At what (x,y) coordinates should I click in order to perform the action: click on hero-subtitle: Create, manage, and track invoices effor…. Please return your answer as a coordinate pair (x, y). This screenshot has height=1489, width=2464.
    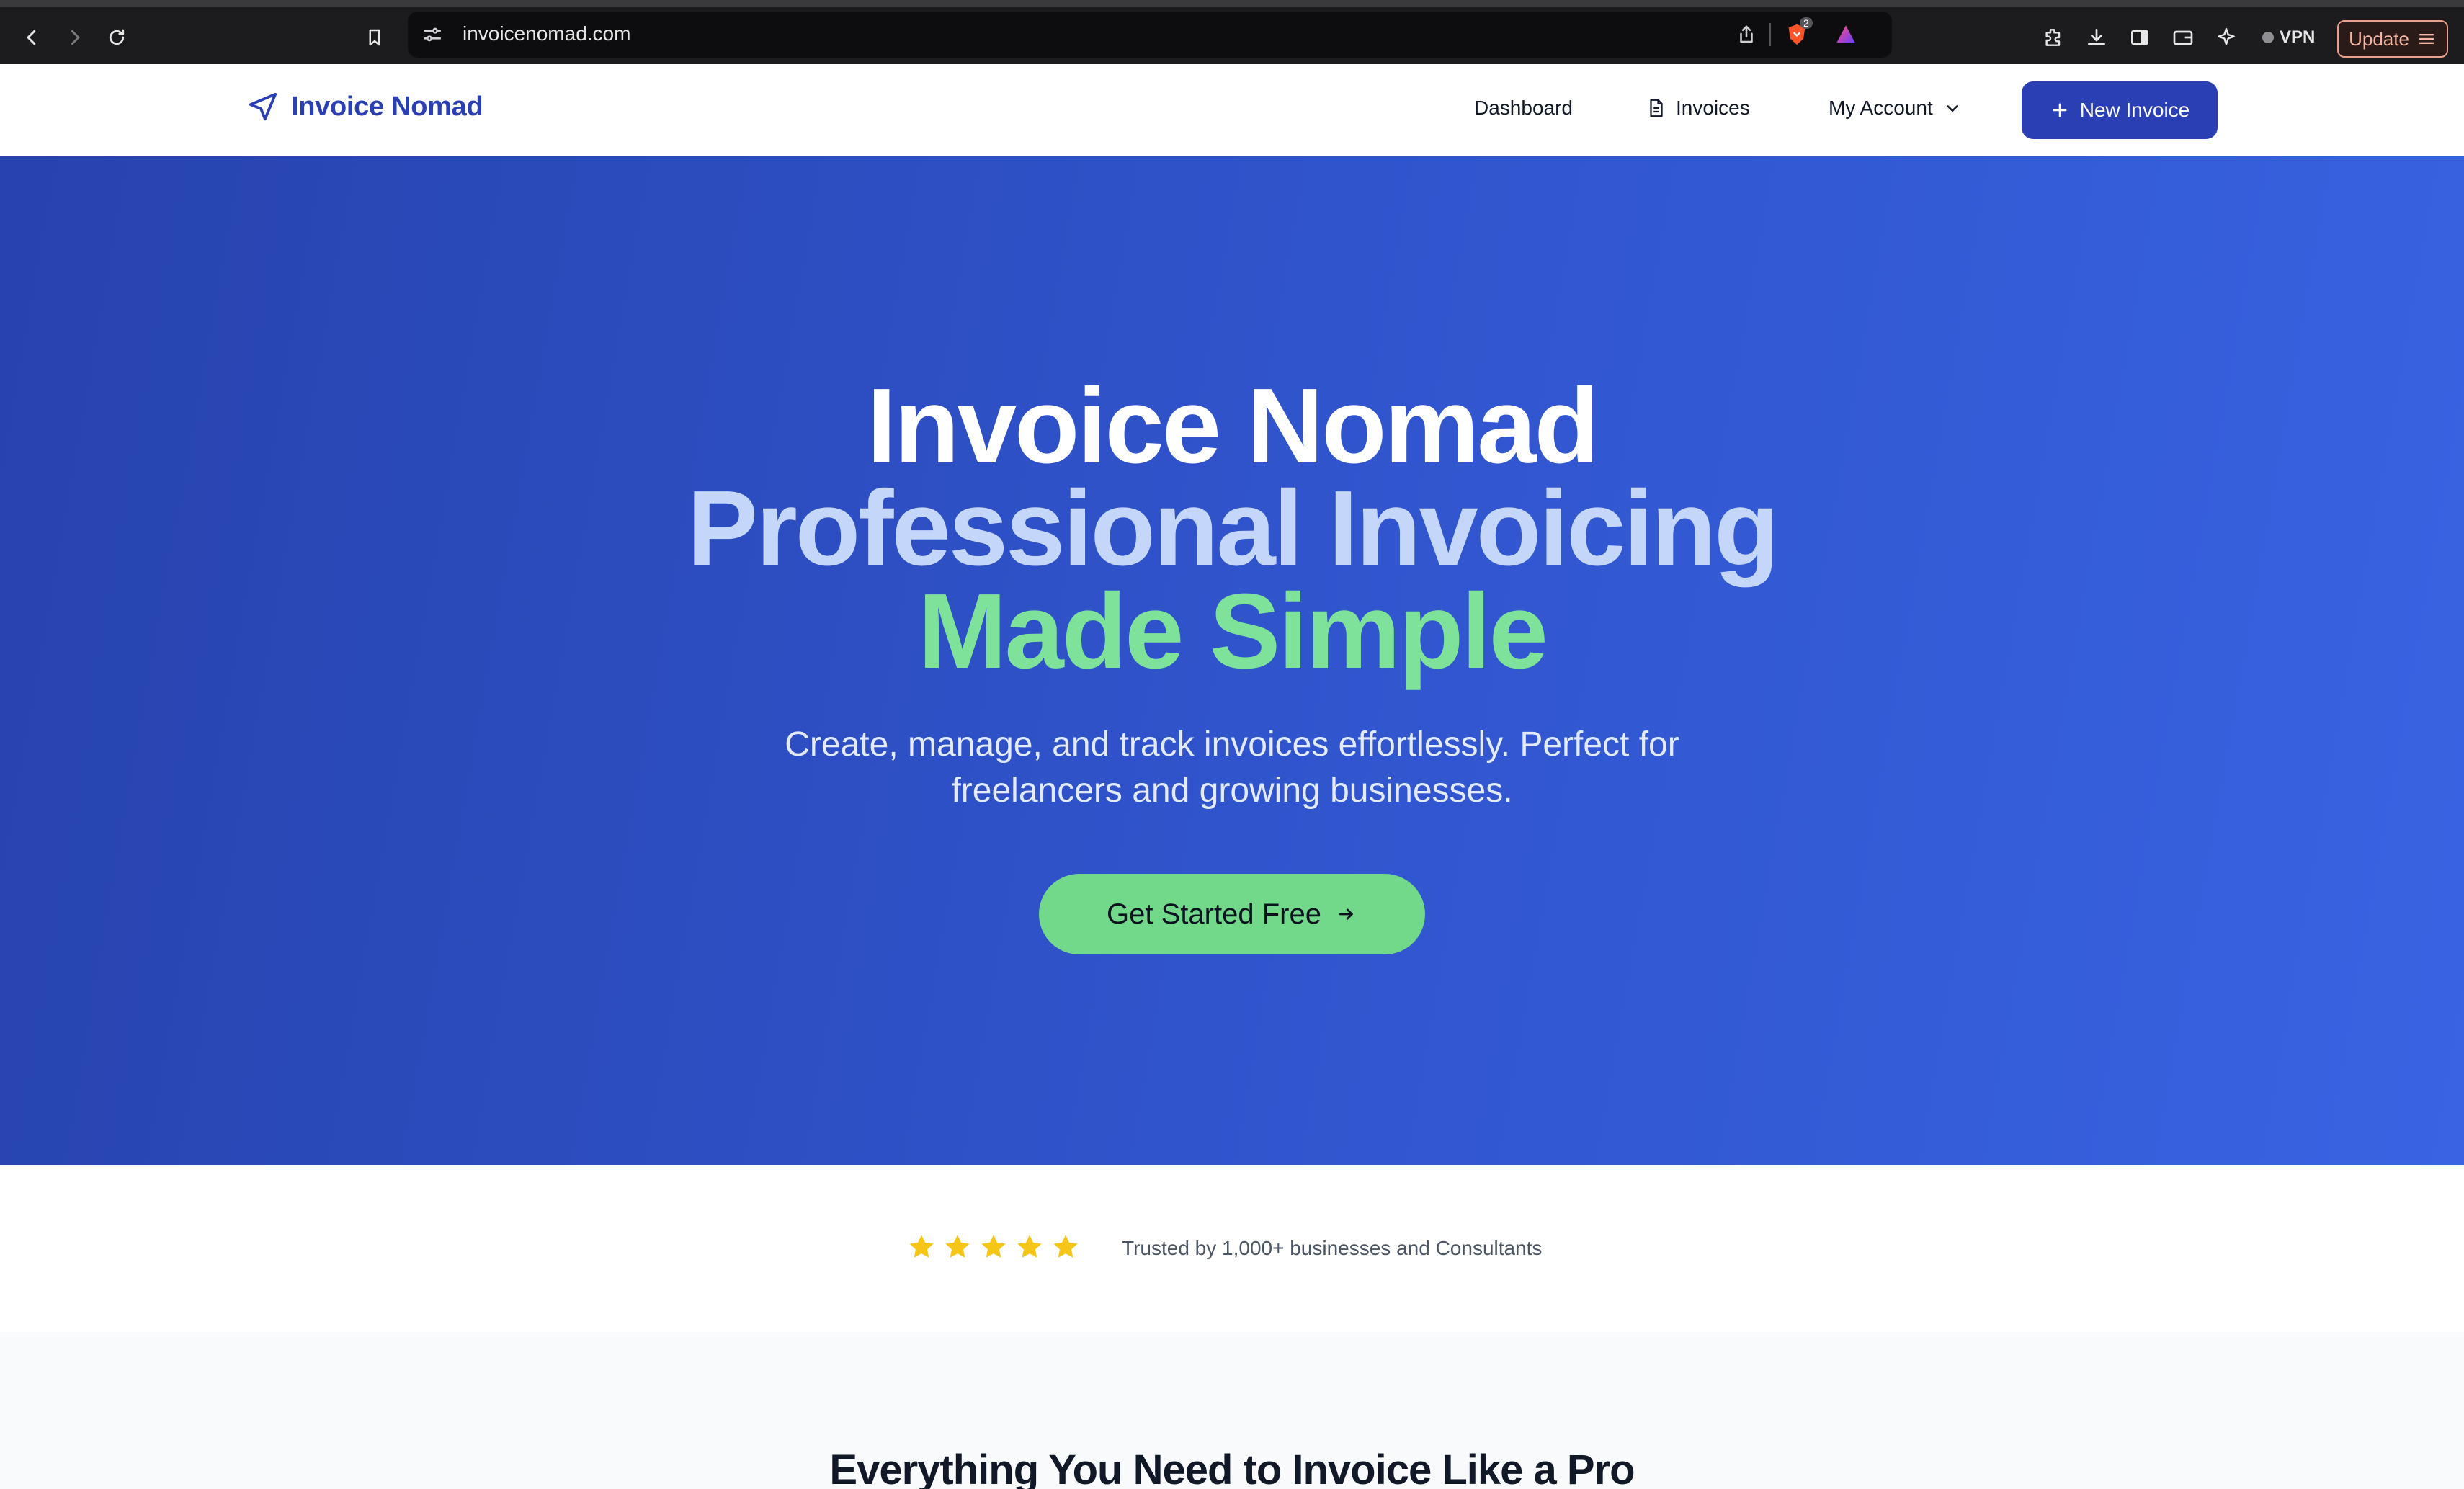
    Looking at the image, I should click on (1232, 767).